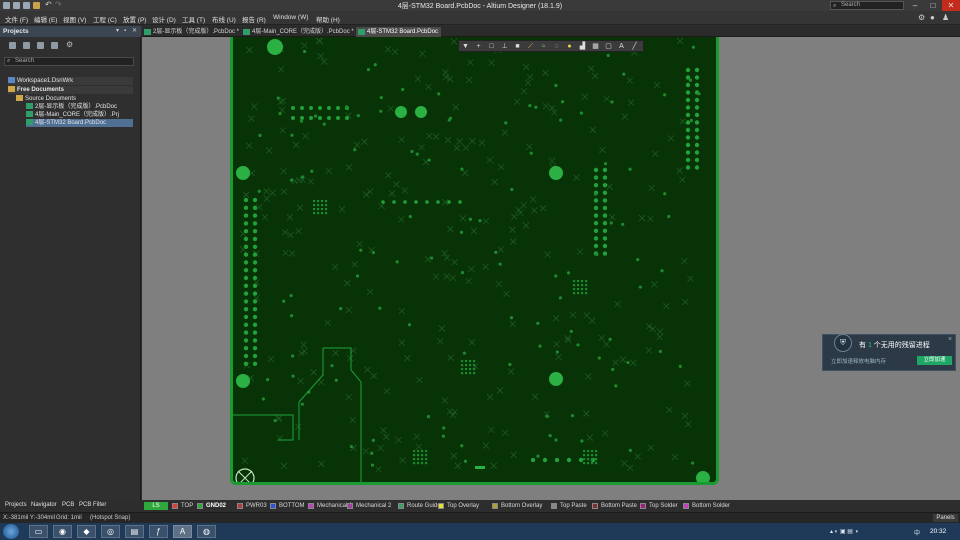 Image resolution: width=960 pixels, height=540 pixels. Describe the element at coordinates (582, 46) in the screenshot. I see `polygon-icon: ▟` at that location.